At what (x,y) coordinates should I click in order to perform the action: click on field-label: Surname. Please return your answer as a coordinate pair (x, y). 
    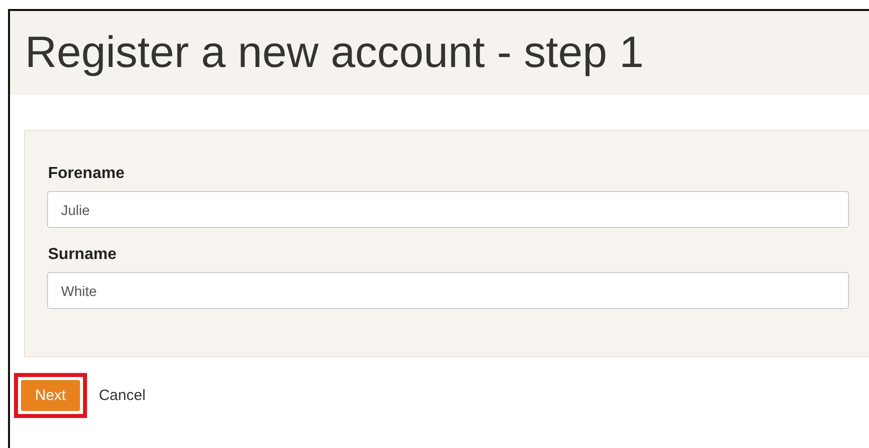
    Looking at the image, I should click on (82, 255).